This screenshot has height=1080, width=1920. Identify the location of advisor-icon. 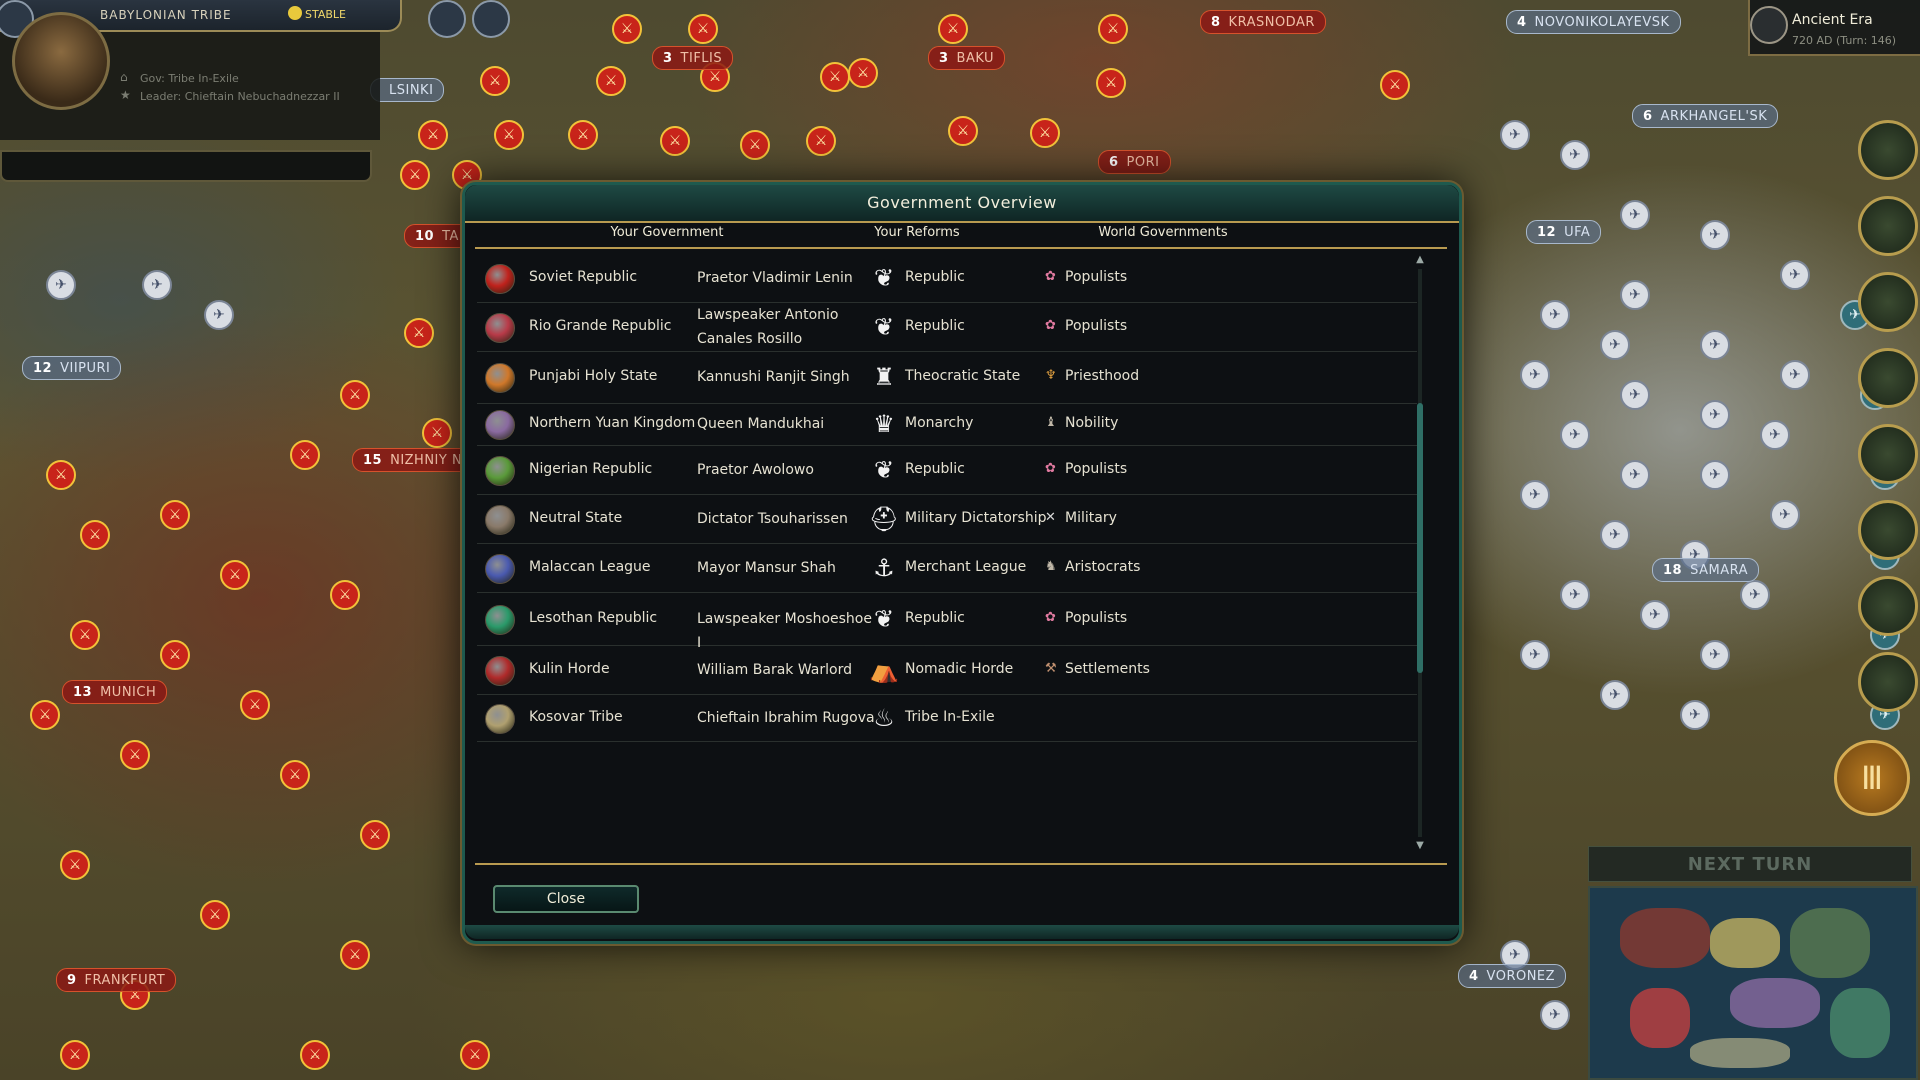
(447, 19).